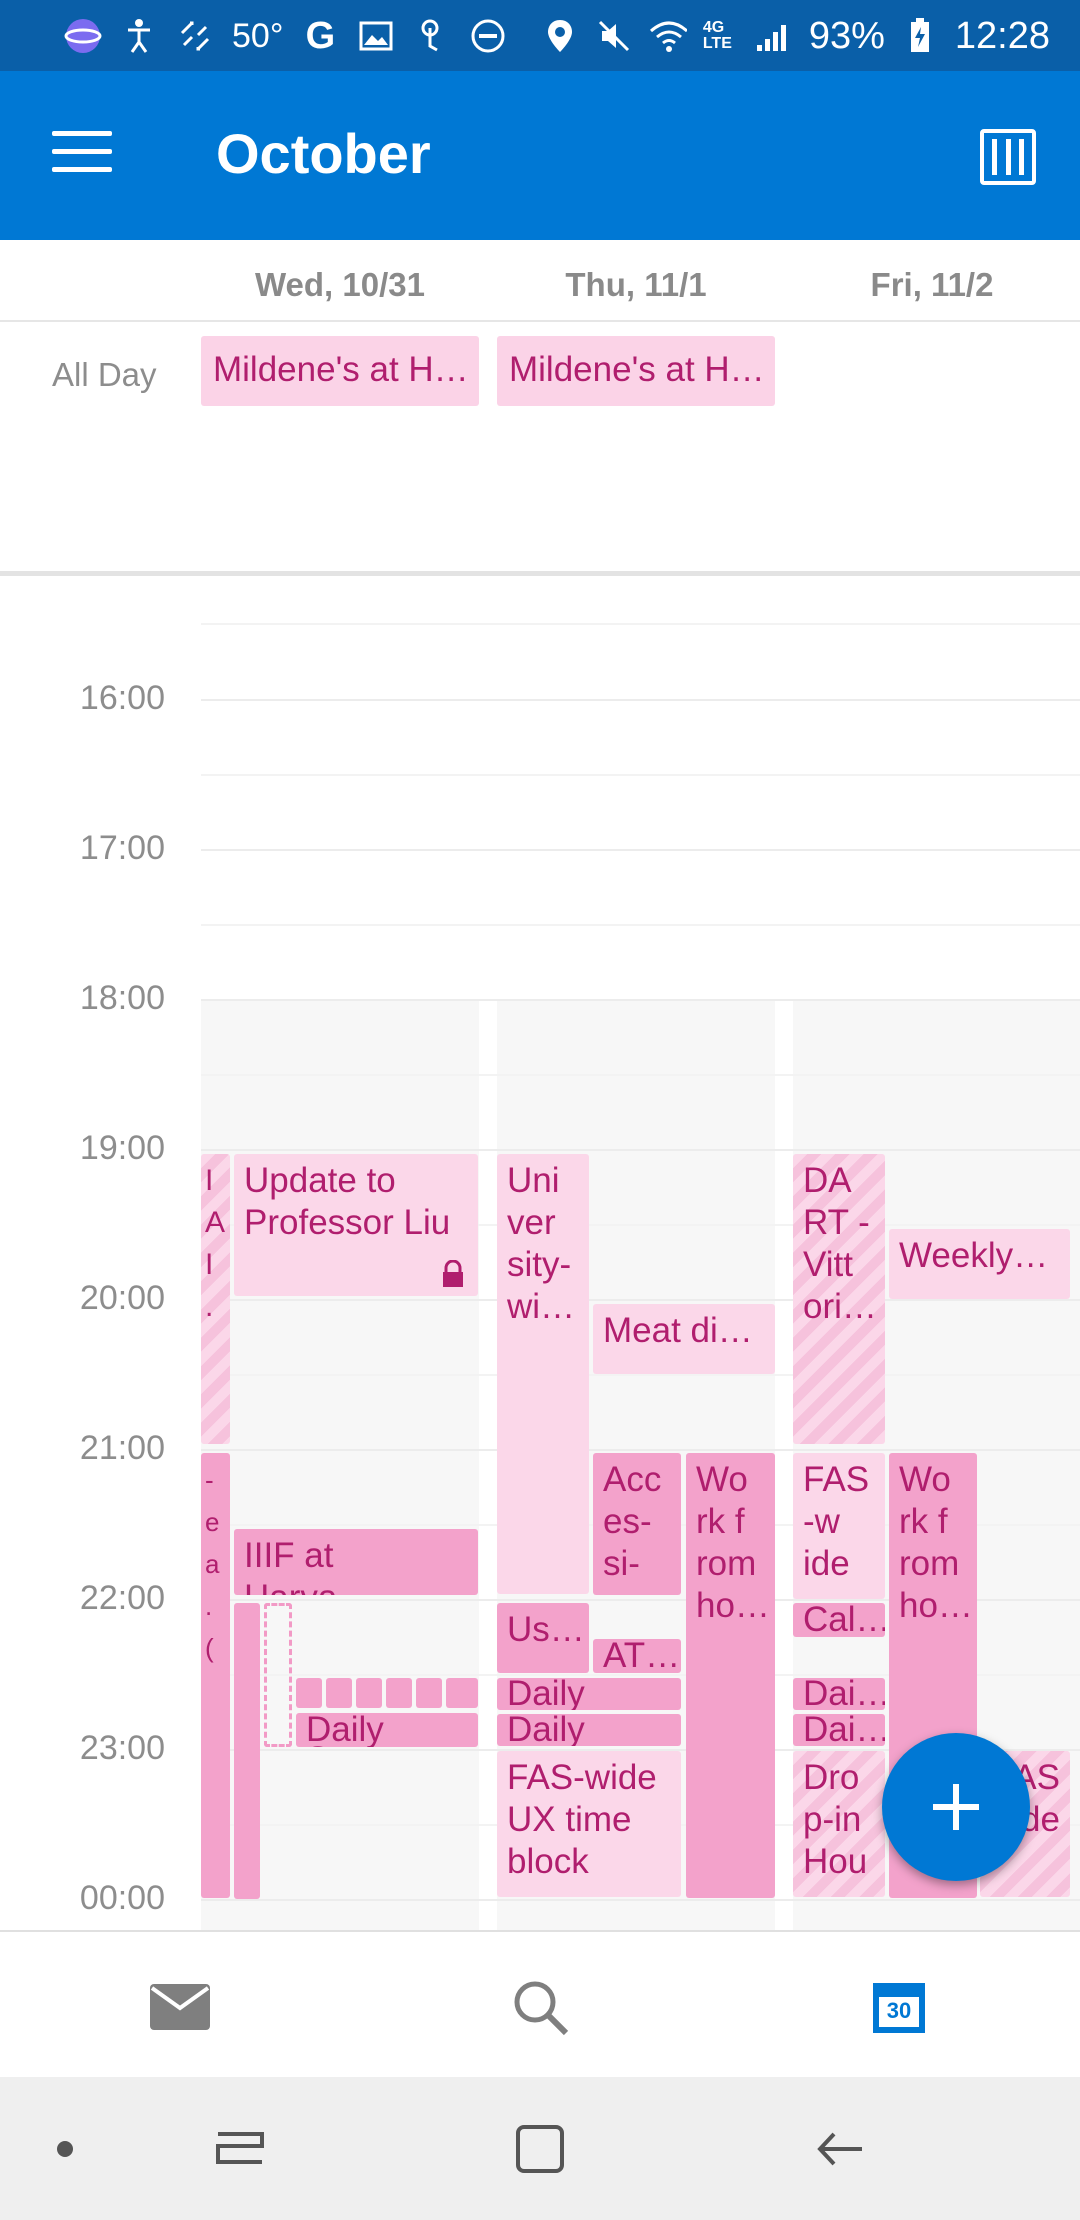 The height and width of the screenshot is (2220, 1080). I want to click on accessibility-icon, so click(139, 36).